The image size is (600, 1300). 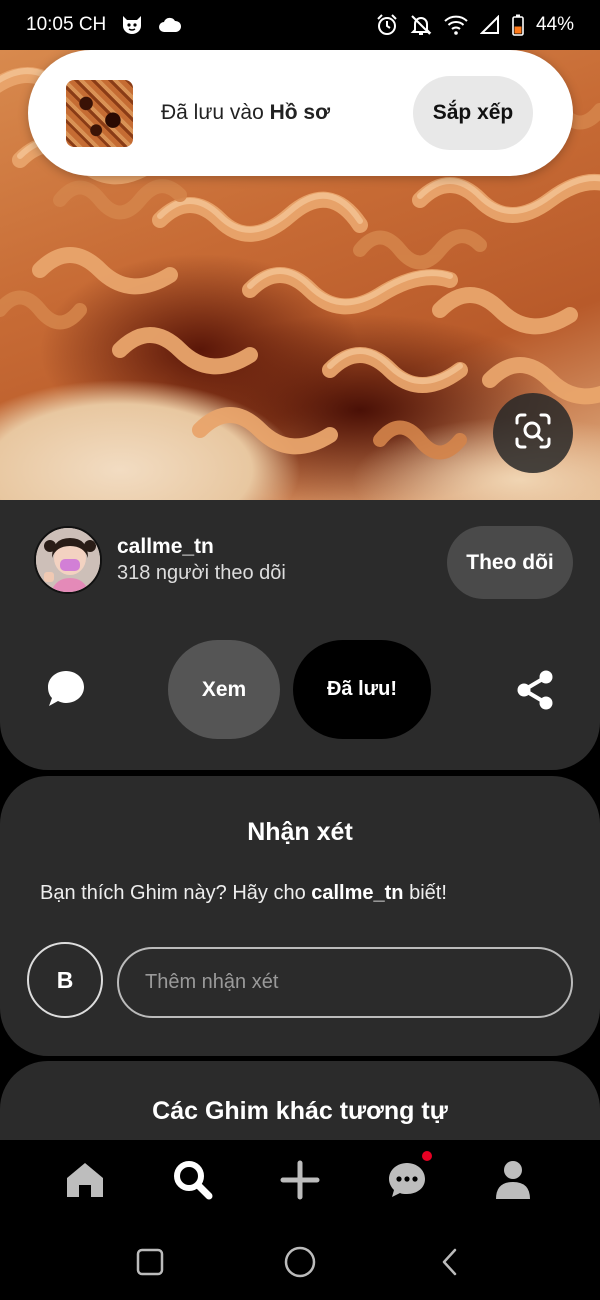 What do you see at coordinates (489, 25) in the screenshot?
I see `signal-icon` at bounding box center [489, 25].